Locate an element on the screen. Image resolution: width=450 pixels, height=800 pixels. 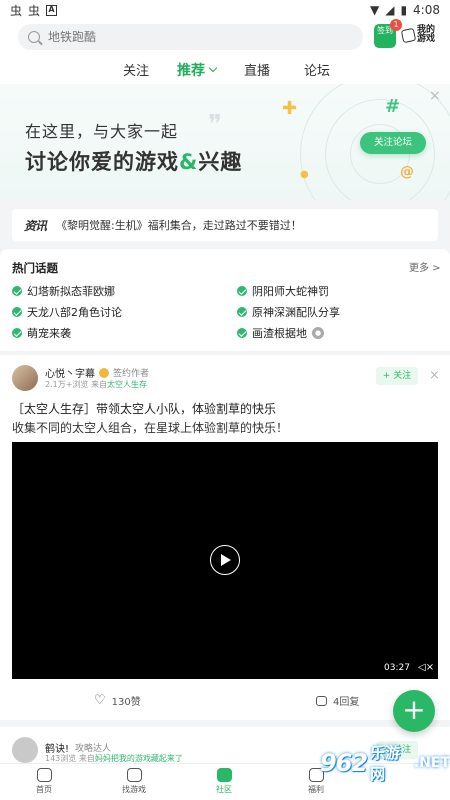
topic-item: 天龙八部2角色讨论 is located at coordinates (67, 312).